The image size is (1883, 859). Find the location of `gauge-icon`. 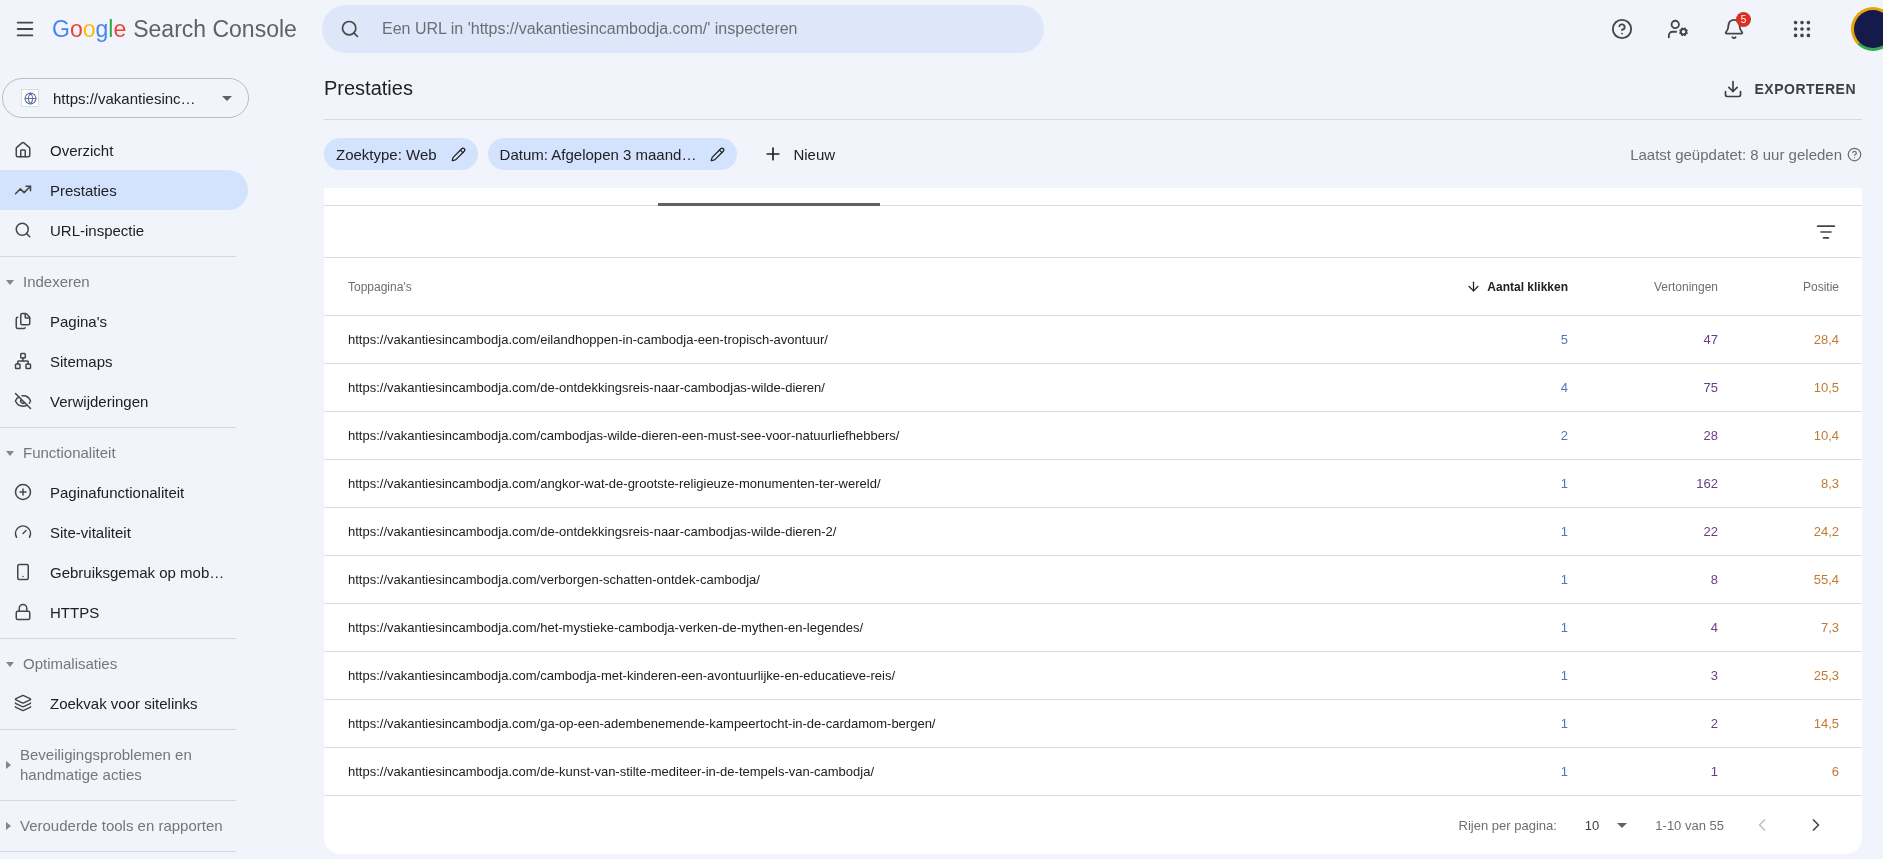

gauge-icon is located at coordinates (23, 532).